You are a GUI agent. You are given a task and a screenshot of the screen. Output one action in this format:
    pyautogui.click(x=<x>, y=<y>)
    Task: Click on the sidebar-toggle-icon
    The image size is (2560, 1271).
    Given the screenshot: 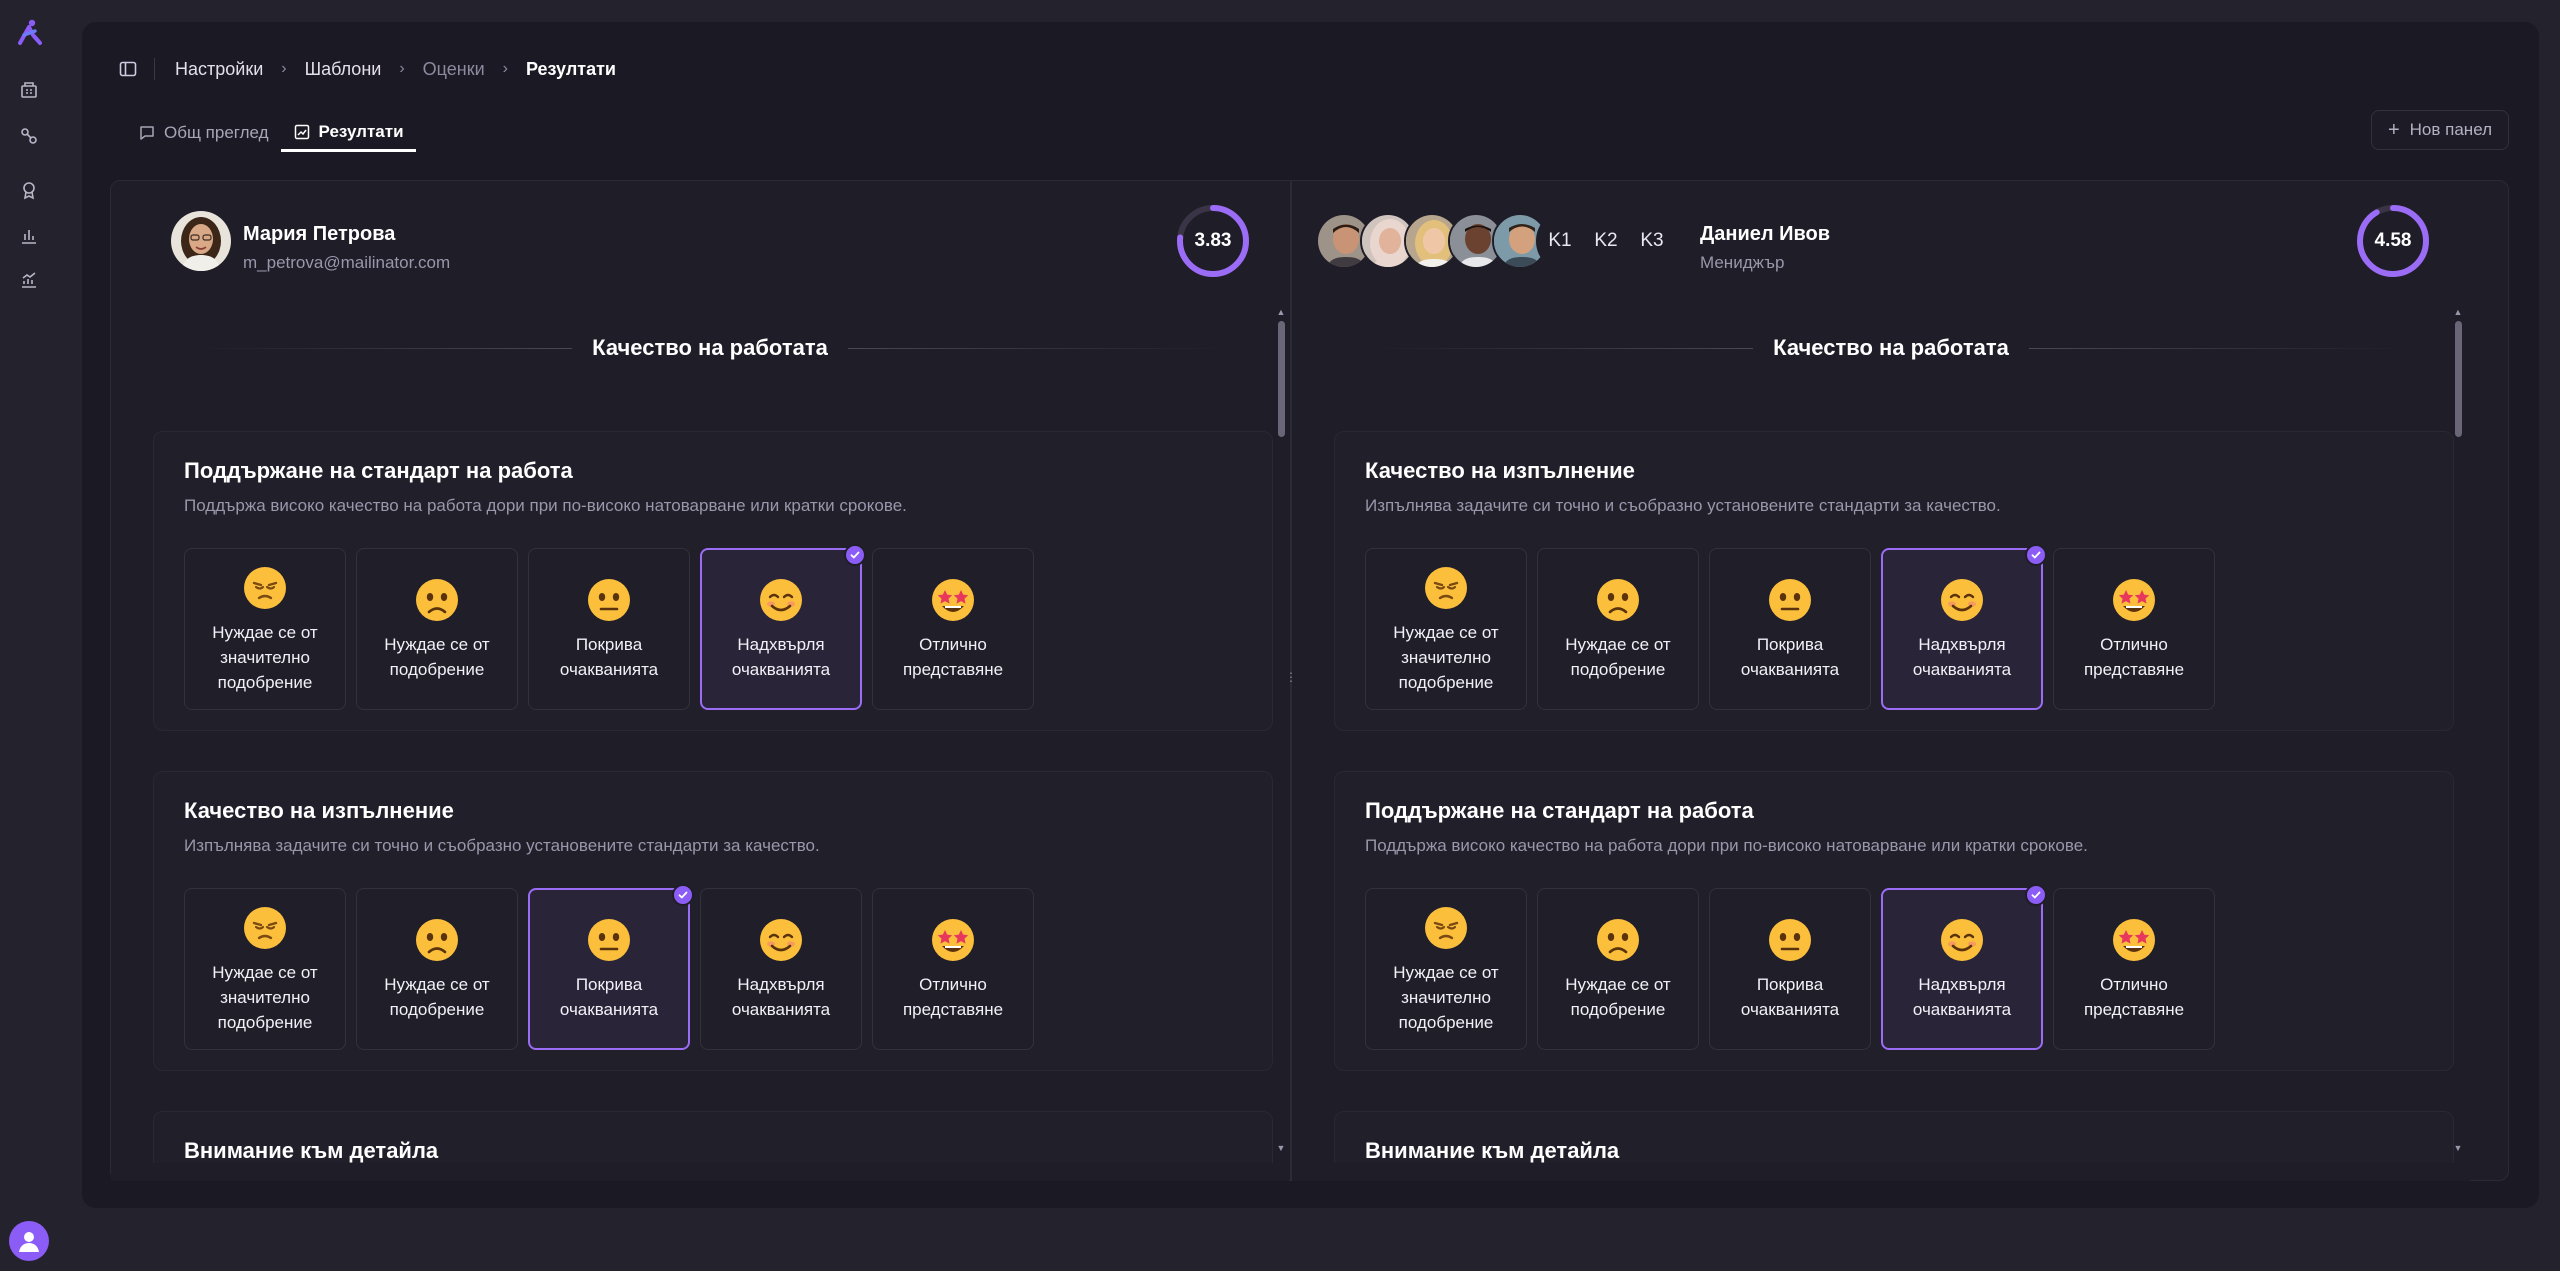 What is the action you would take?
    pyautogui.click(x=129, y=69)
    